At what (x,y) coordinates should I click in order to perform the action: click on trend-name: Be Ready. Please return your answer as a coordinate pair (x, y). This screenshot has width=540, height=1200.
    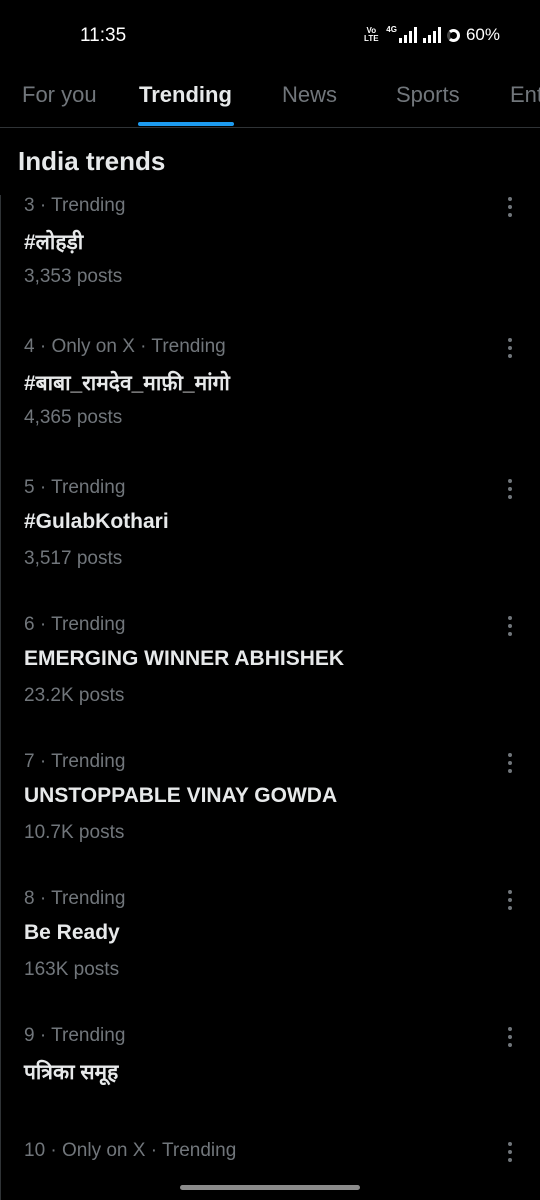
    Looking at the image, I should click on (72, 932).